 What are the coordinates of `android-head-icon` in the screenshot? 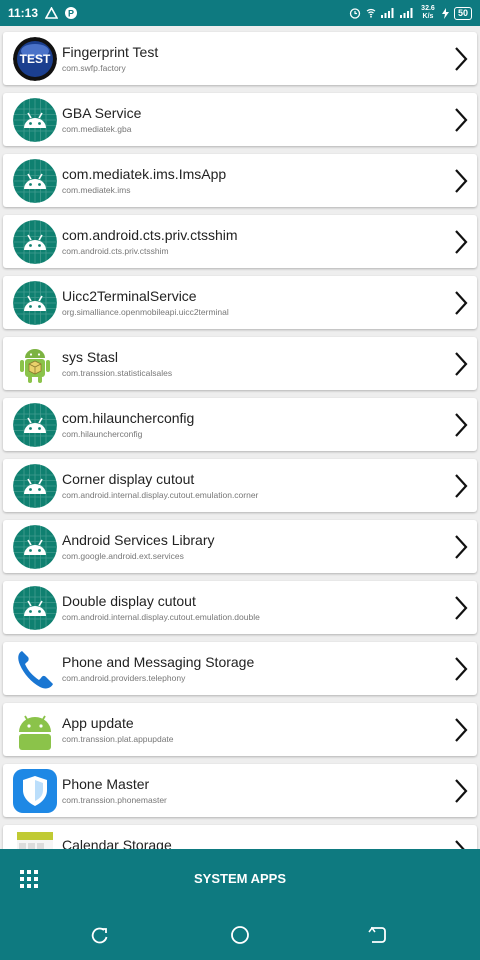 It's located at (35, 730).